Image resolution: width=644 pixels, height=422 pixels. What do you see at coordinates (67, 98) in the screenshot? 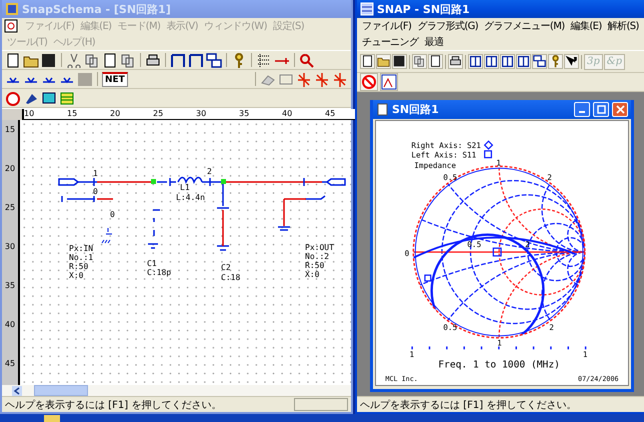
I see `table-icon` at bounding box center [67, 98].